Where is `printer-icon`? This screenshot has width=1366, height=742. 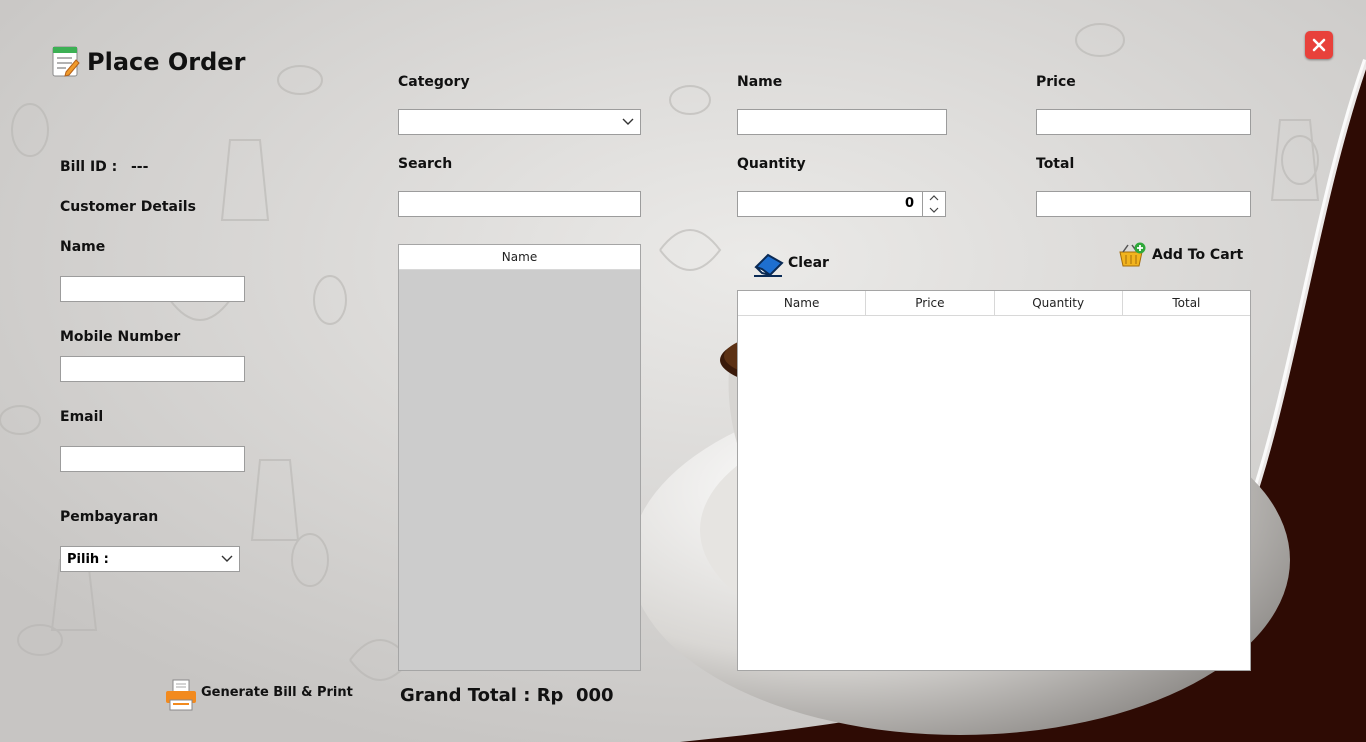 printer-icon is located at coordinates (181, 695).